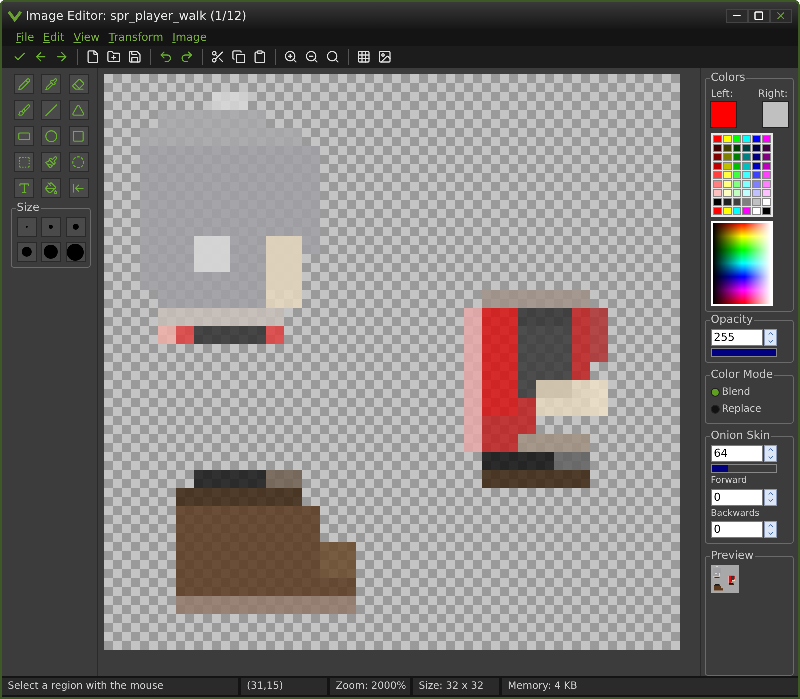 Image resolution: width=800 pixels, height=699 pixels. What do you see at coordinates (25, 37) in the screenshot?
I see `menu-item: File` at bounding box center [25, 37].